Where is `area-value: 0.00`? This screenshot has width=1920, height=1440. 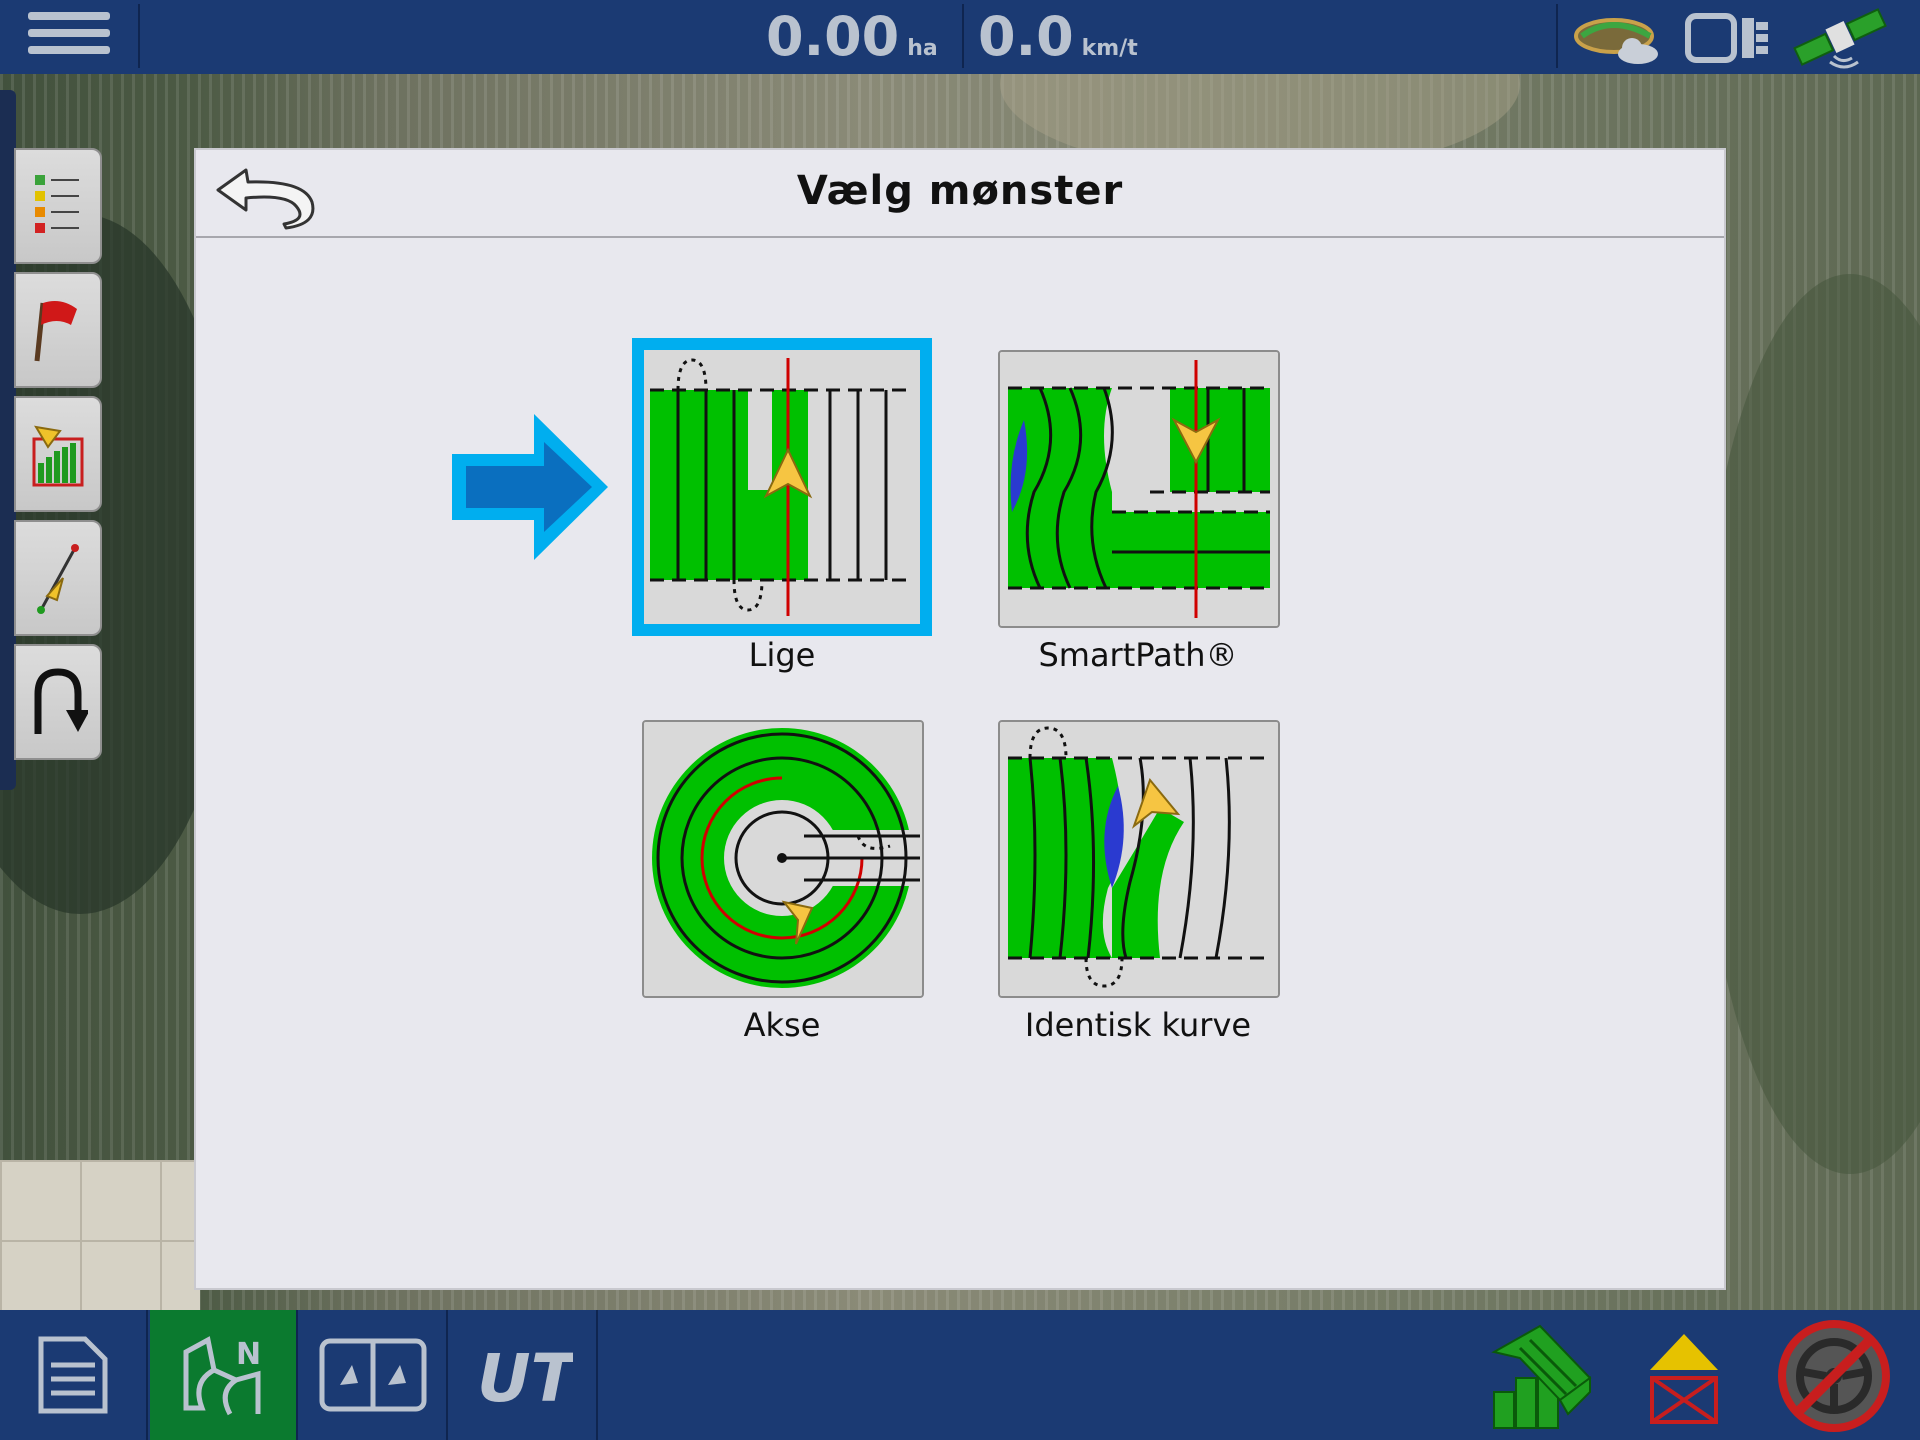 area-value: 0.00 is located at coordinates (833, 36).